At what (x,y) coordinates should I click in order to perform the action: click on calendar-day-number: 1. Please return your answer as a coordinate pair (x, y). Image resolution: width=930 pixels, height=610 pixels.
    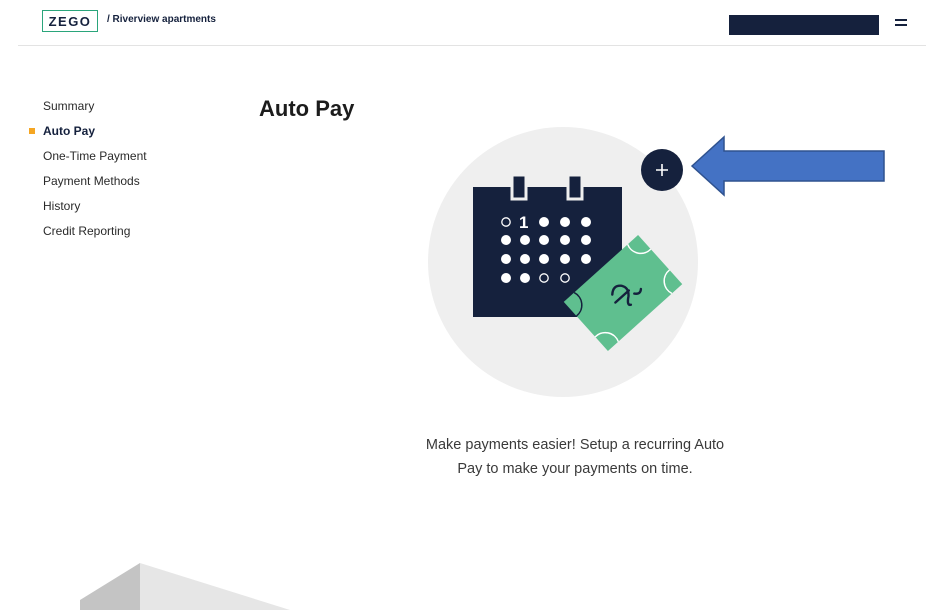
    Looking at the image, I should click on (523, 222).